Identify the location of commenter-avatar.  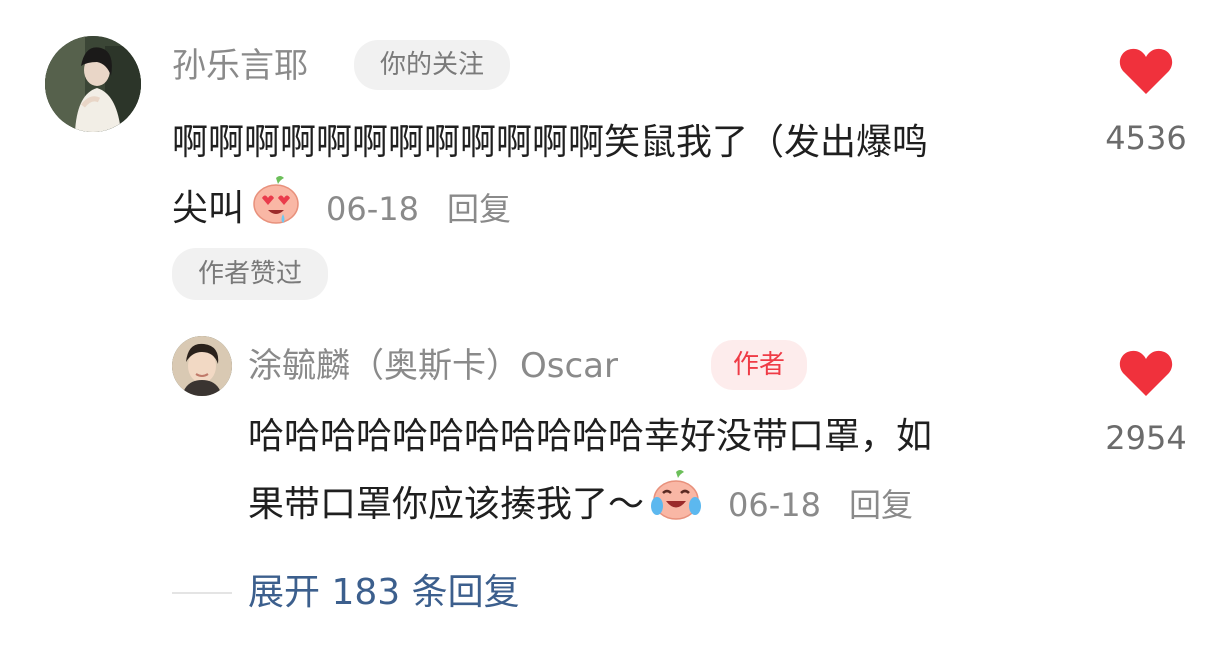
(93, 84).